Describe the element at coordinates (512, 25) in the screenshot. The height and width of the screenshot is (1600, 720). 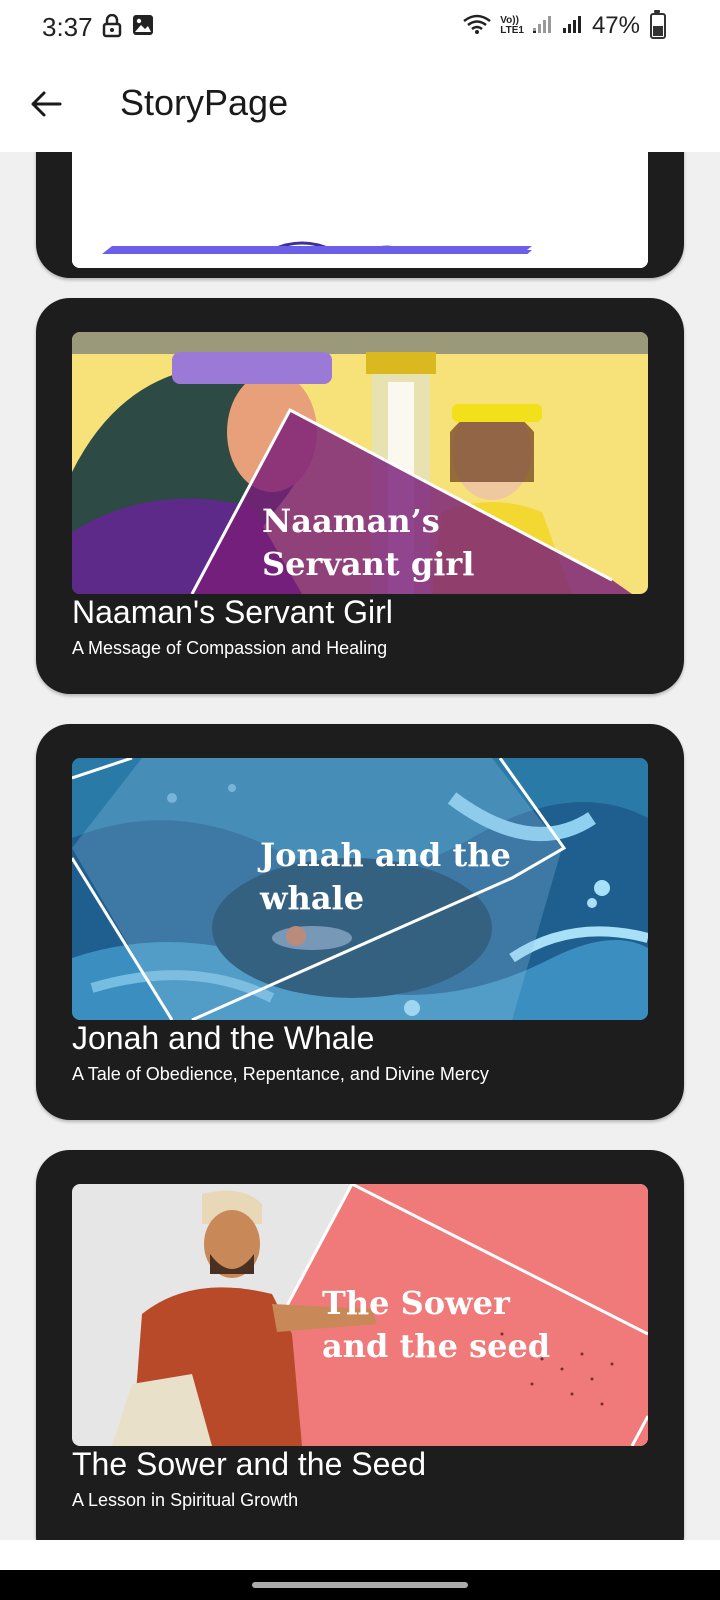
I see `network-type-label: Vo)) LTE1` at that location.